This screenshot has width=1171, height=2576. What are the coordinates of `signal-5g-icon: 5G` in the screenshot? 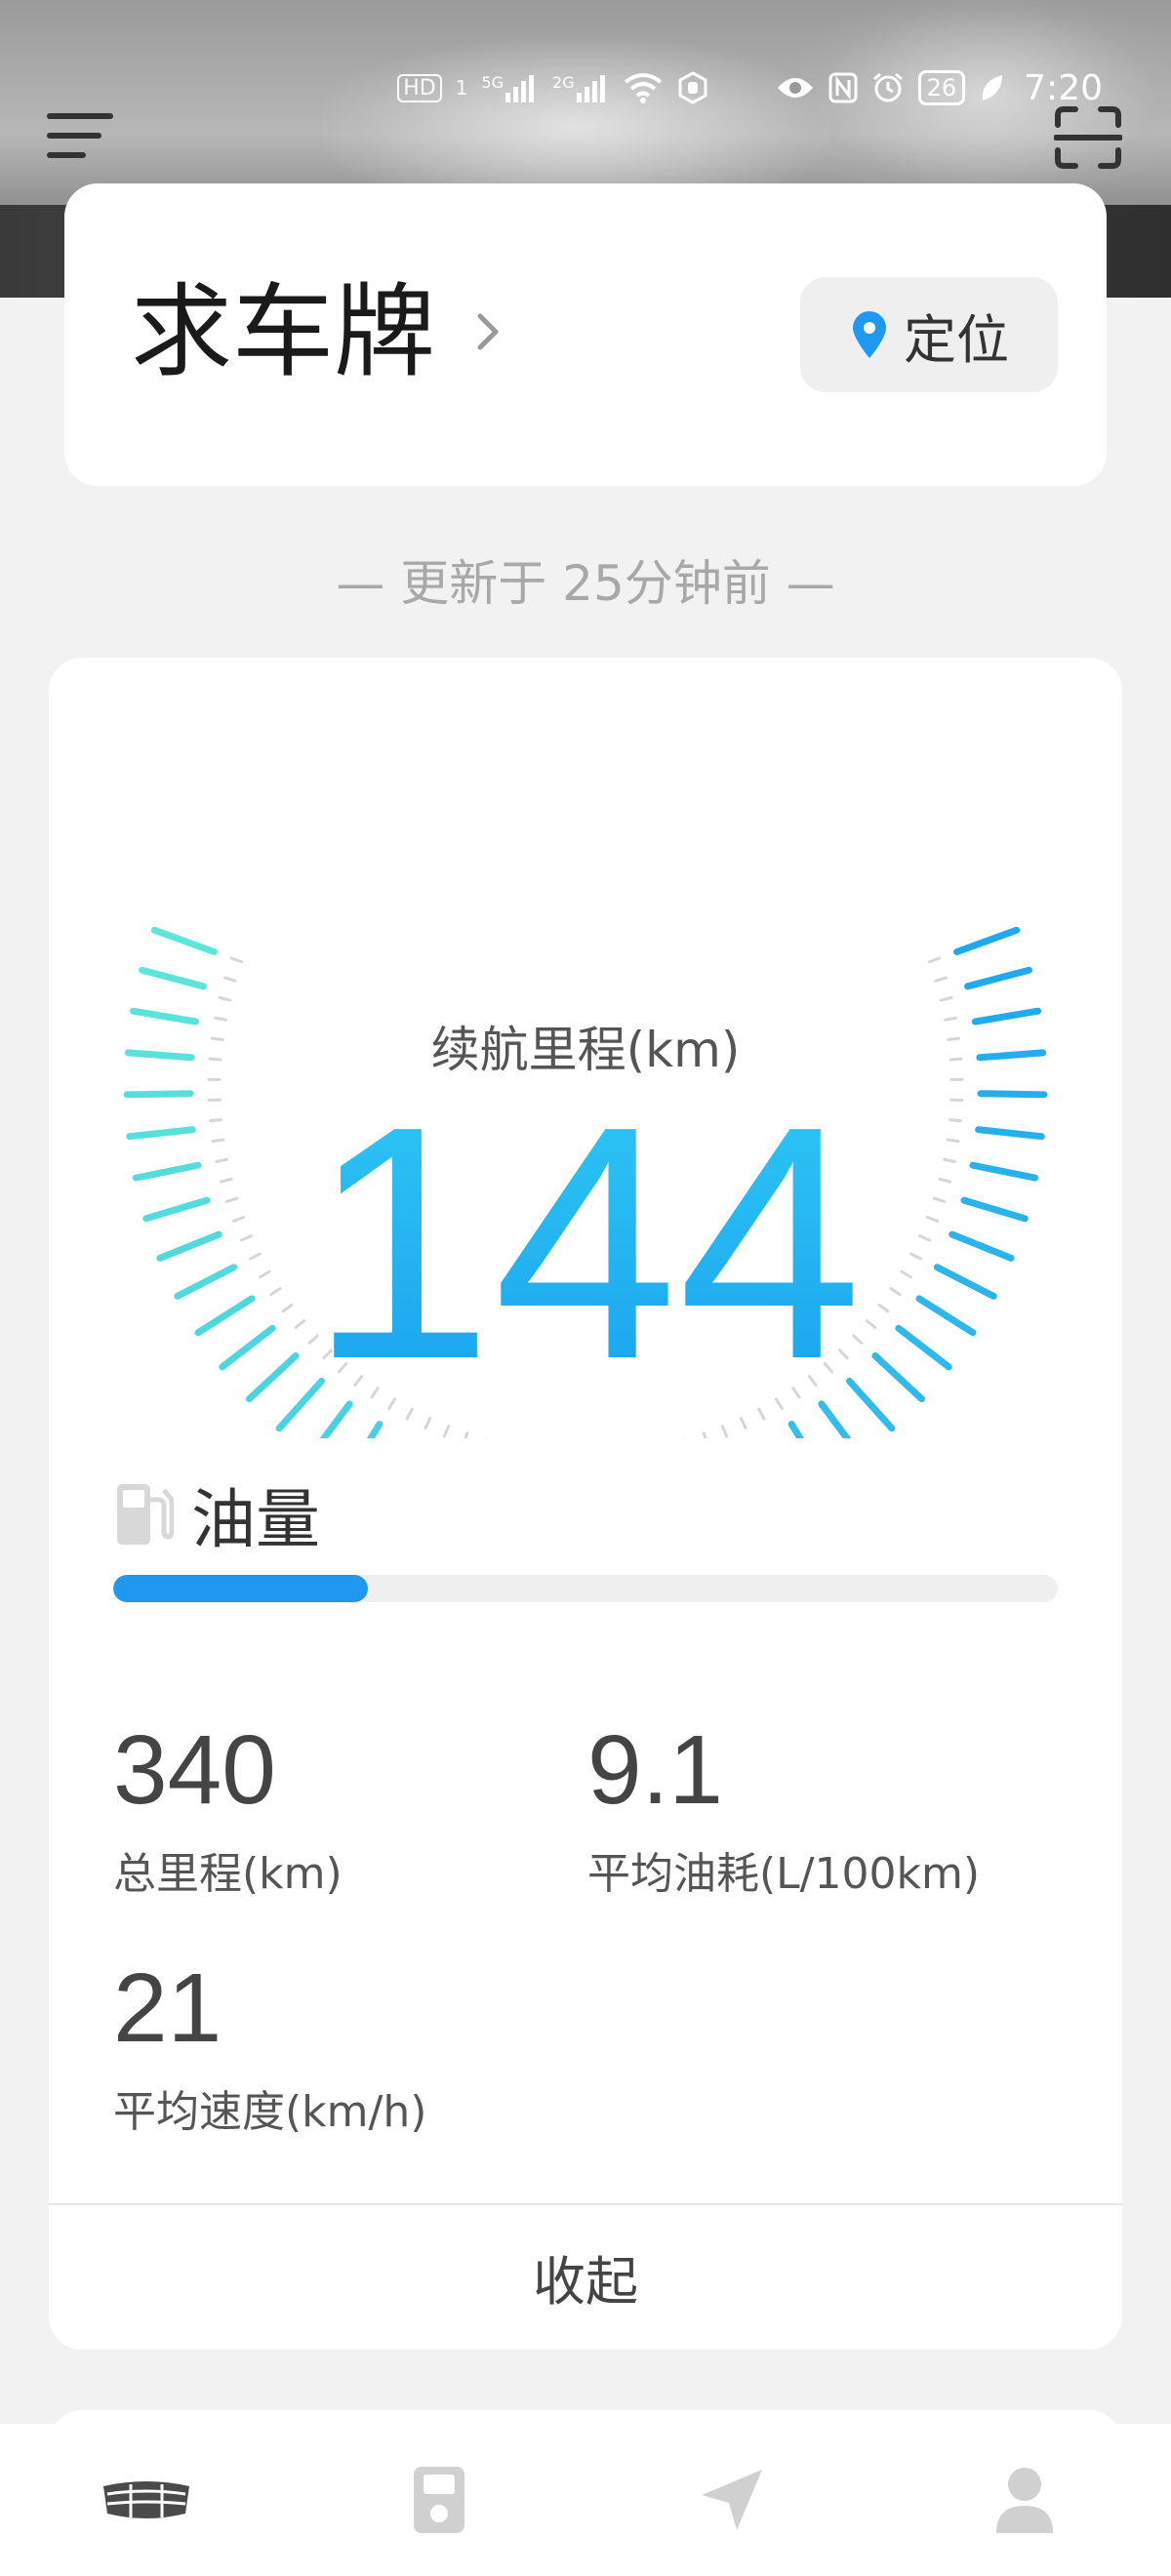 It's located at (510, 87).